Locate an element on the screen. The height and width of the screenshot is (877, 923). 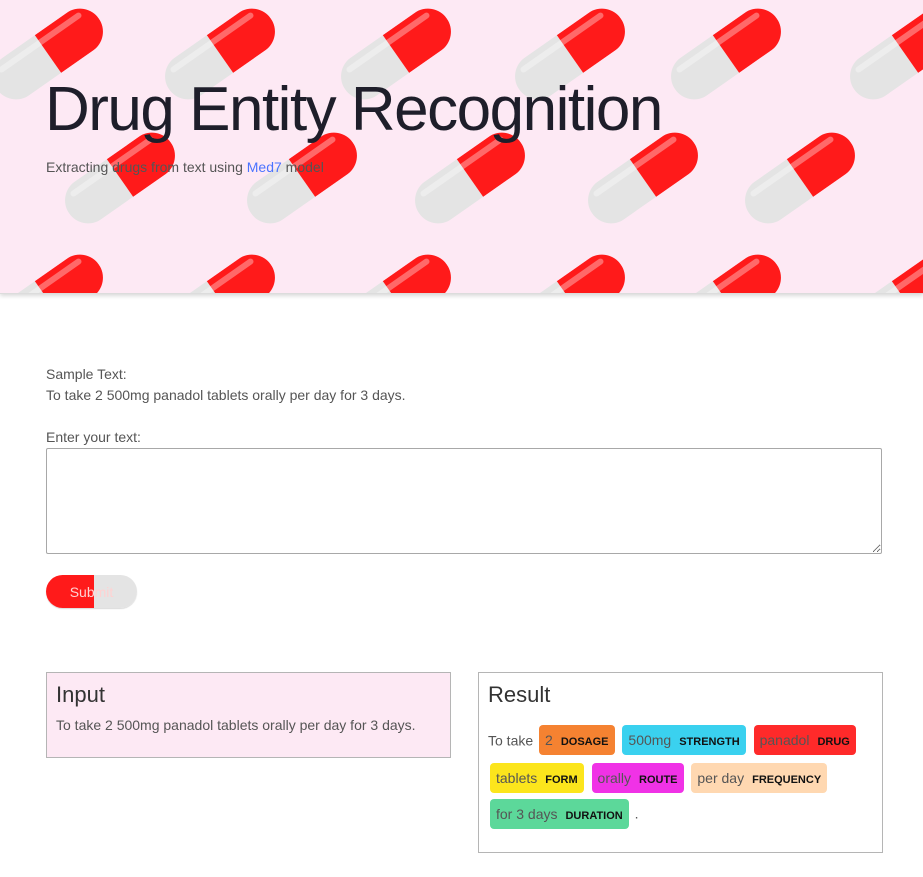
subtitle-text: Extracting drugs from text using is located at coordinates (146, 167).